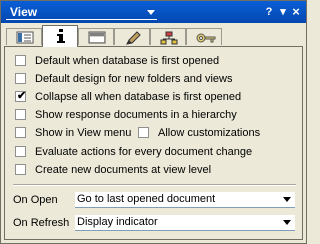 This screenshot has width=320, height=244. Describe the element at coordinates (283, 12) in the screenshot. I see `minimize-button: ▾` at that location.